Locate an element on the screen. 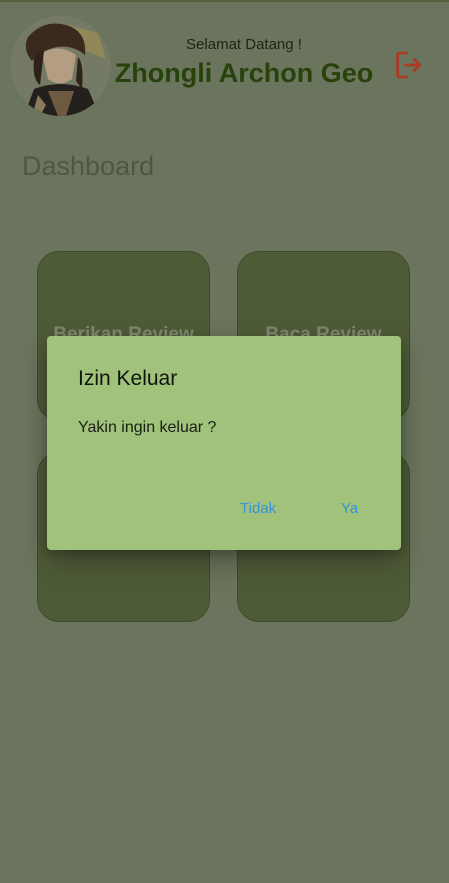 This screenshot has height=883, width=449. avatar is located at coordinates (60, 65).